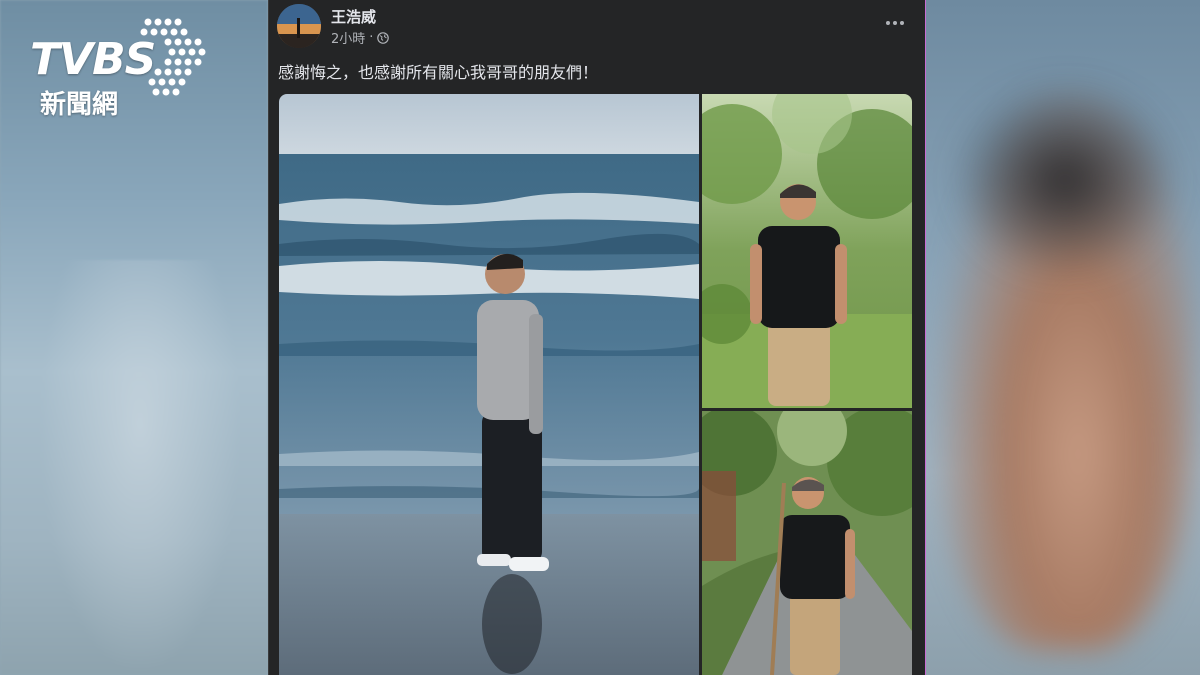 The width and height of the screenshot is (1200, 675). Describe the element at coordinates (383, 37) in the screenshot. I see `globe-icon` at that location.